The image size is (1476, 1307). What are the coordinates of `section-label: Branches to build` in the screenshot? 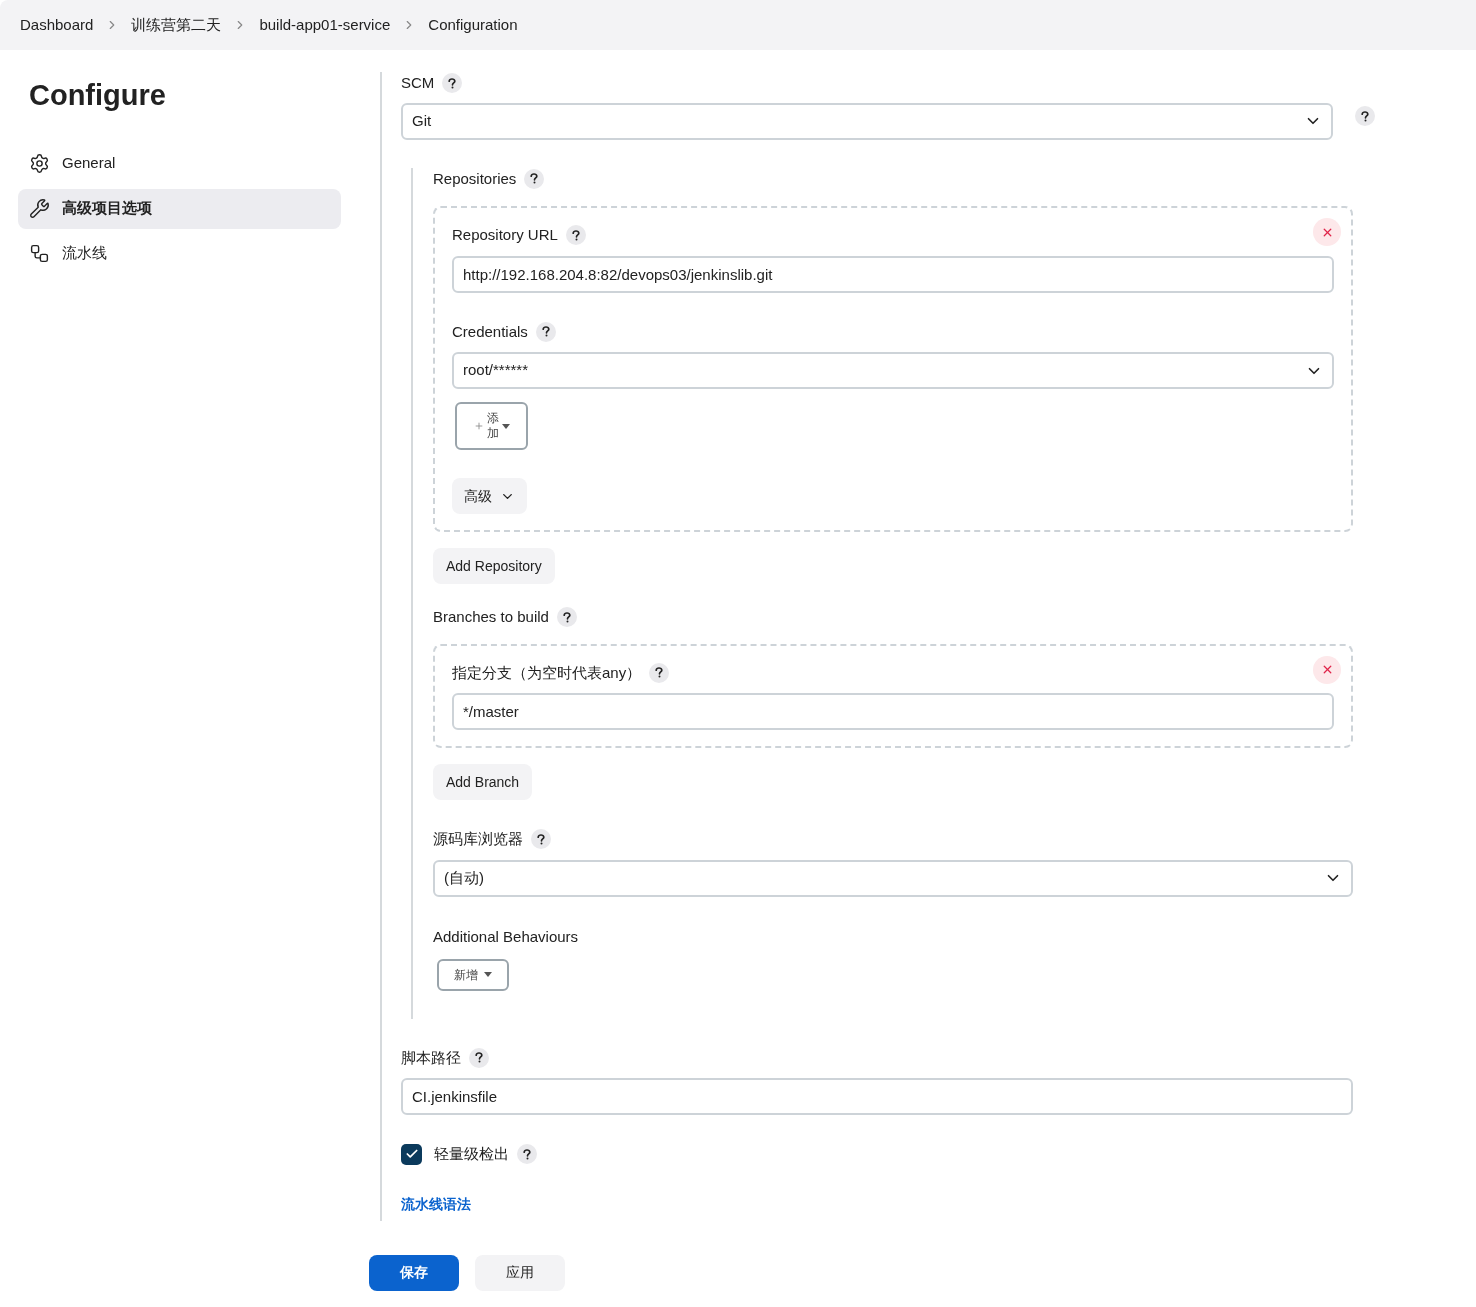 It's located at (491, 617).